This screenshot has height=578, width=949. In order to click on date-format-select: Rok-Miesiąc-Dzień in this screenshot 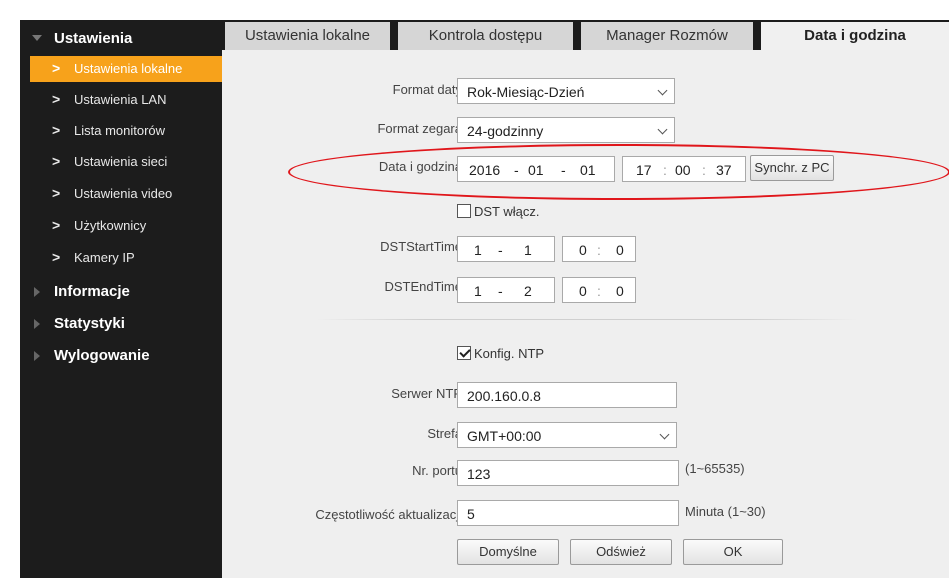, I will do `click(566, 91)`.